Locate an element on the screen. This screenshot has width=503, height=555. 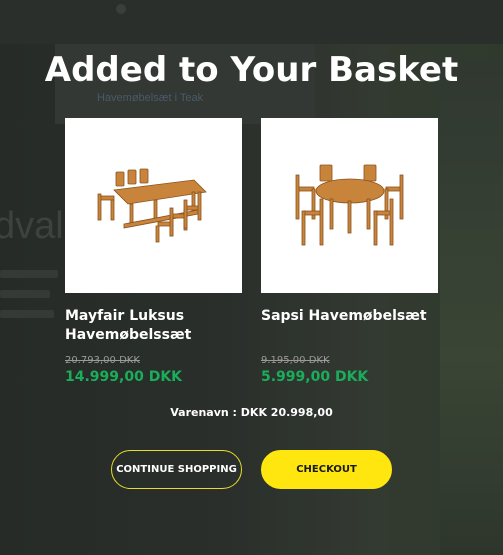
basket-total: Varenavn : DKK 20.998,00 is located at coordinates (251, 412).